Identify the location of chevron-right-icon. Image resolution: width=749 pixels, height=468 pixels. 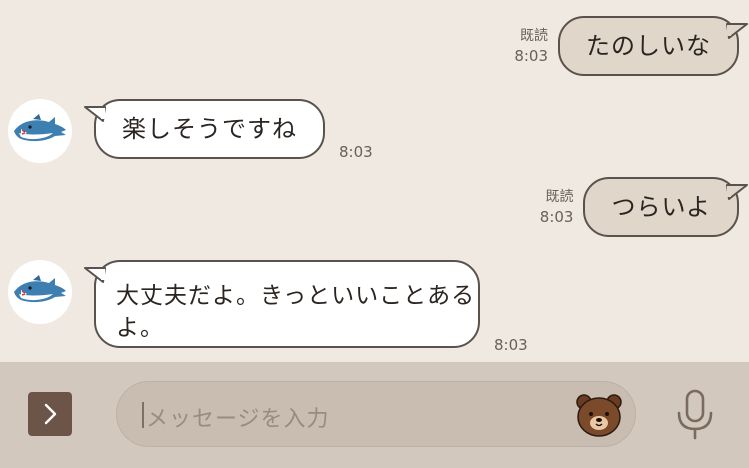
(50, 414).